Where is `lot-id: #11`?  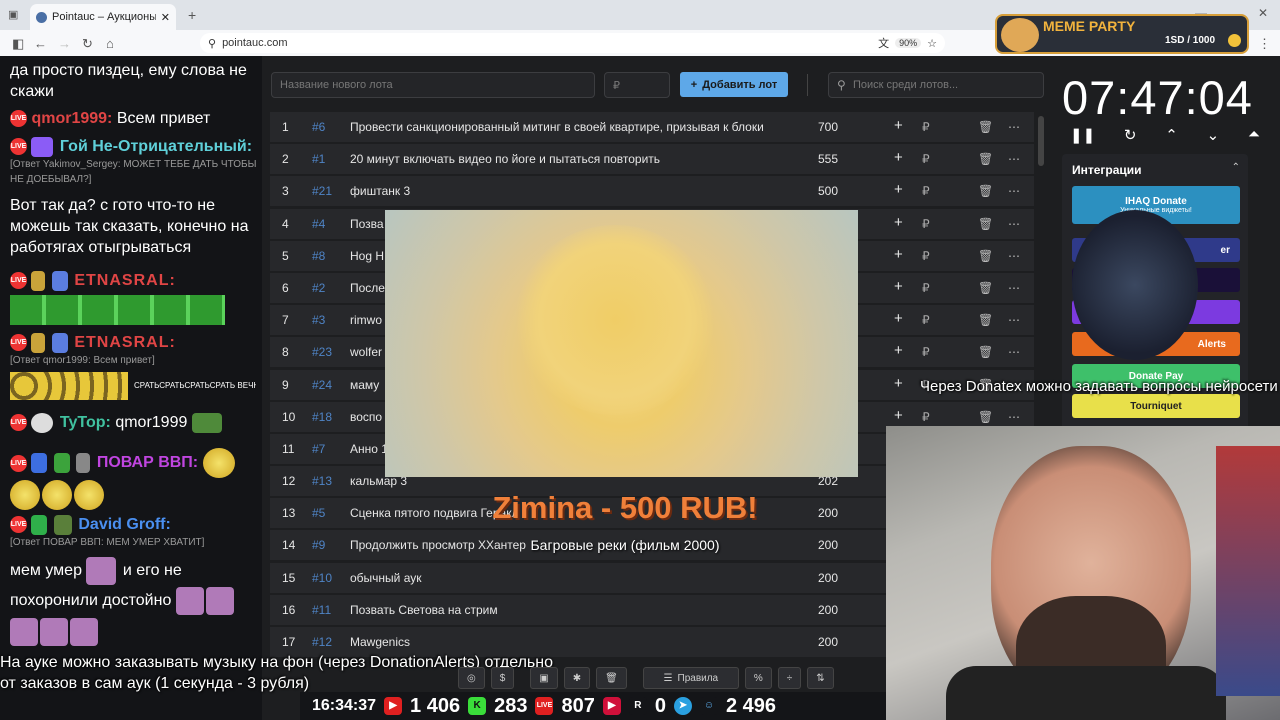
lot-id: #11 is located at coordinates (321, 610).